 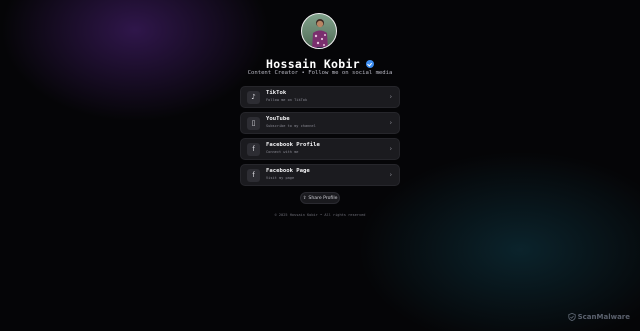 What do you see at coordinates (320, 175) in the screenshot?
I see `link-card-facebook-page: f Facebook Page Visit my page ›` at bounding box center [320, 175].